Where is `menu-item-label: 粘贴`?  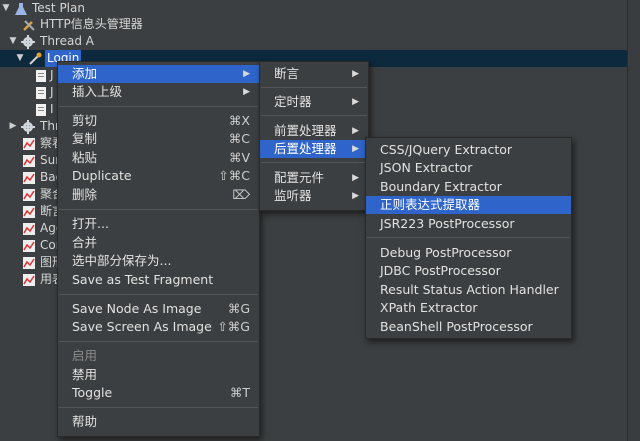
menu-item-label: 粘贴 is located at coordinates (85, 157).